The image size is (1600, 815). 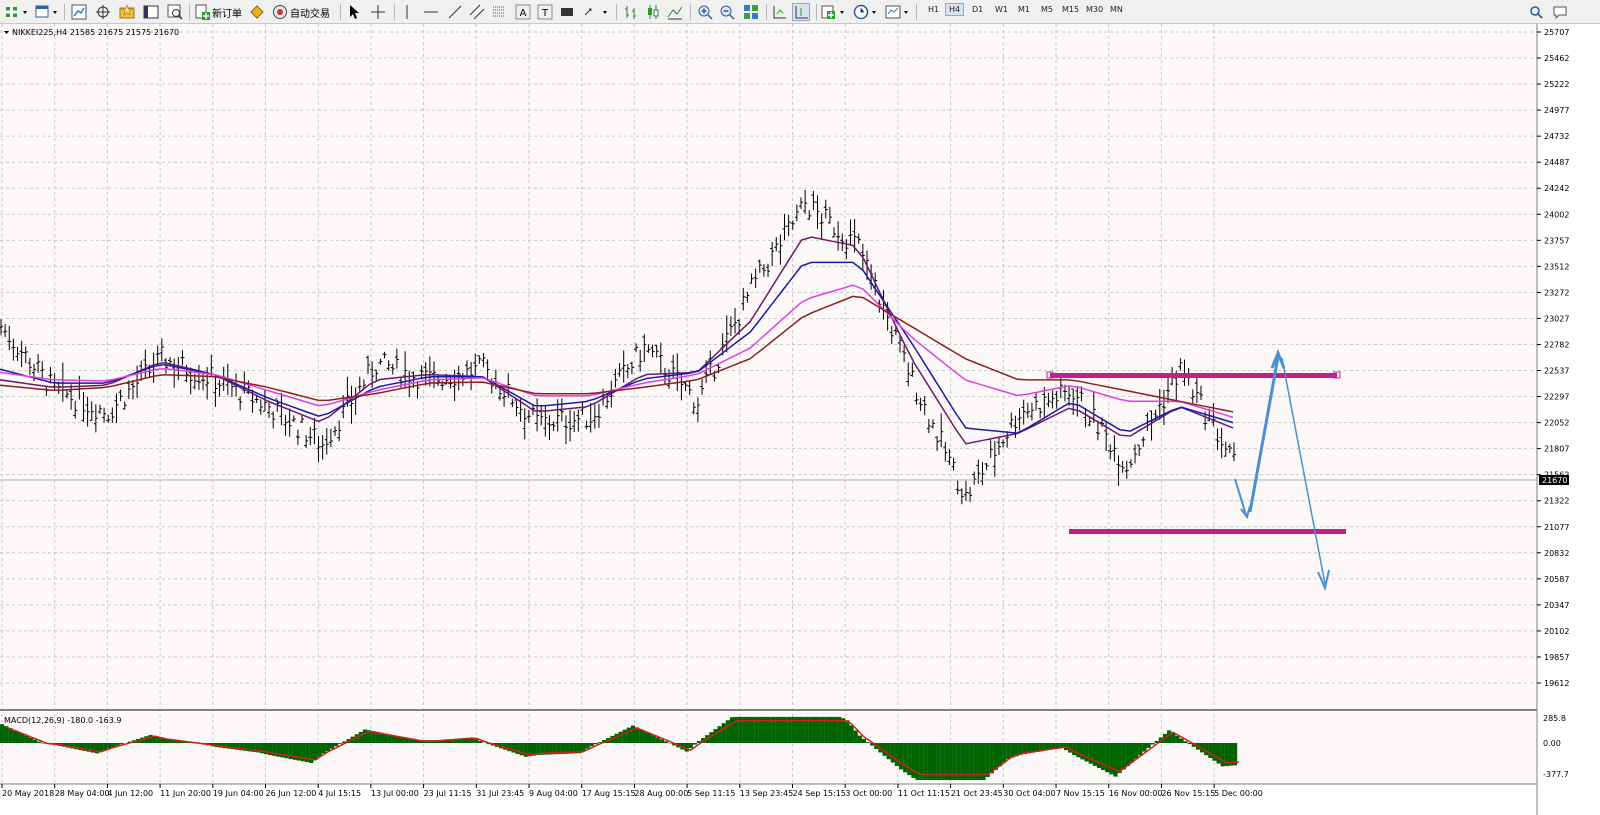 I want to click on magnifier-chart-icon, so click(x=175, y=12).